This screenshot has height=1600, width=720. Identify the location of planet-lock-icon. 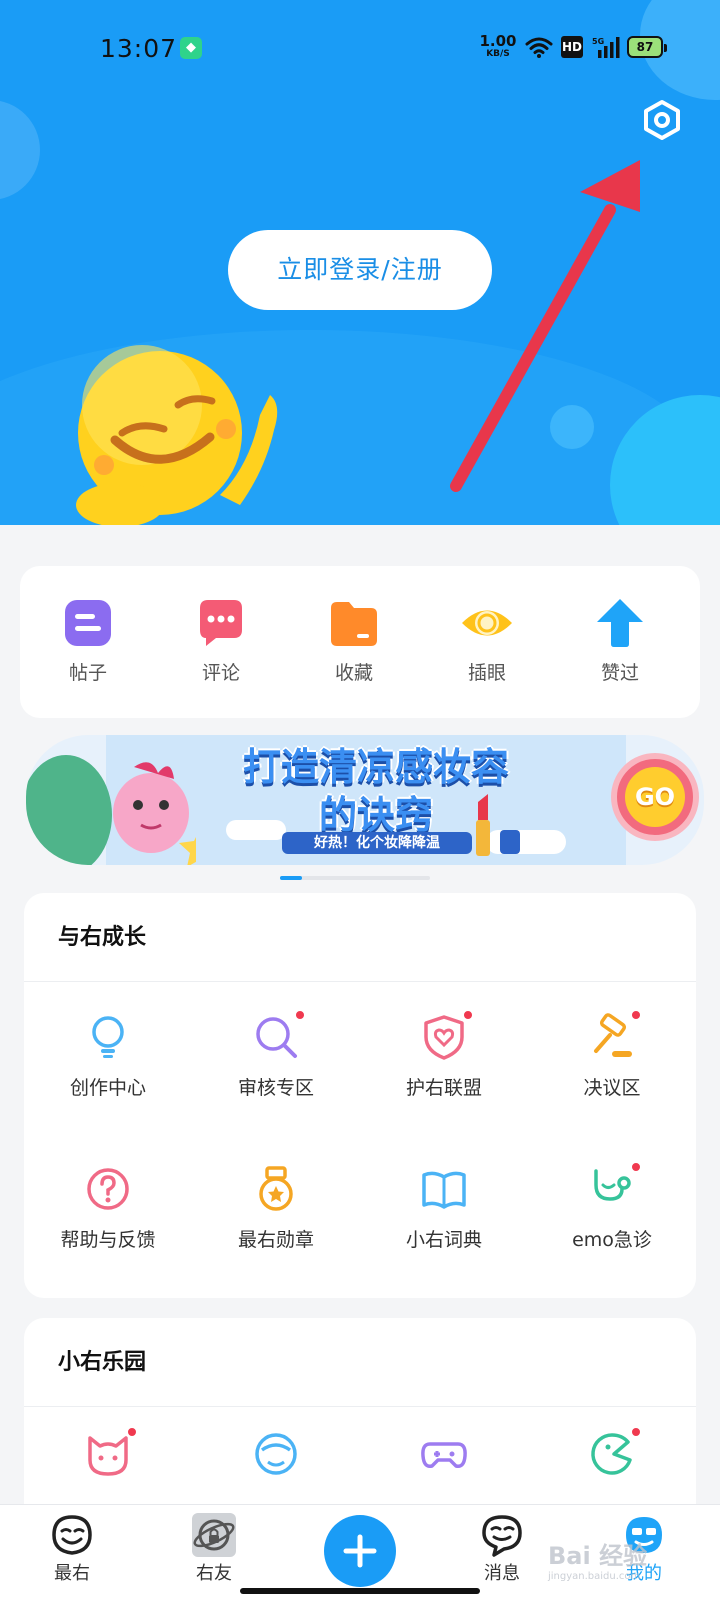
(214, 1535).